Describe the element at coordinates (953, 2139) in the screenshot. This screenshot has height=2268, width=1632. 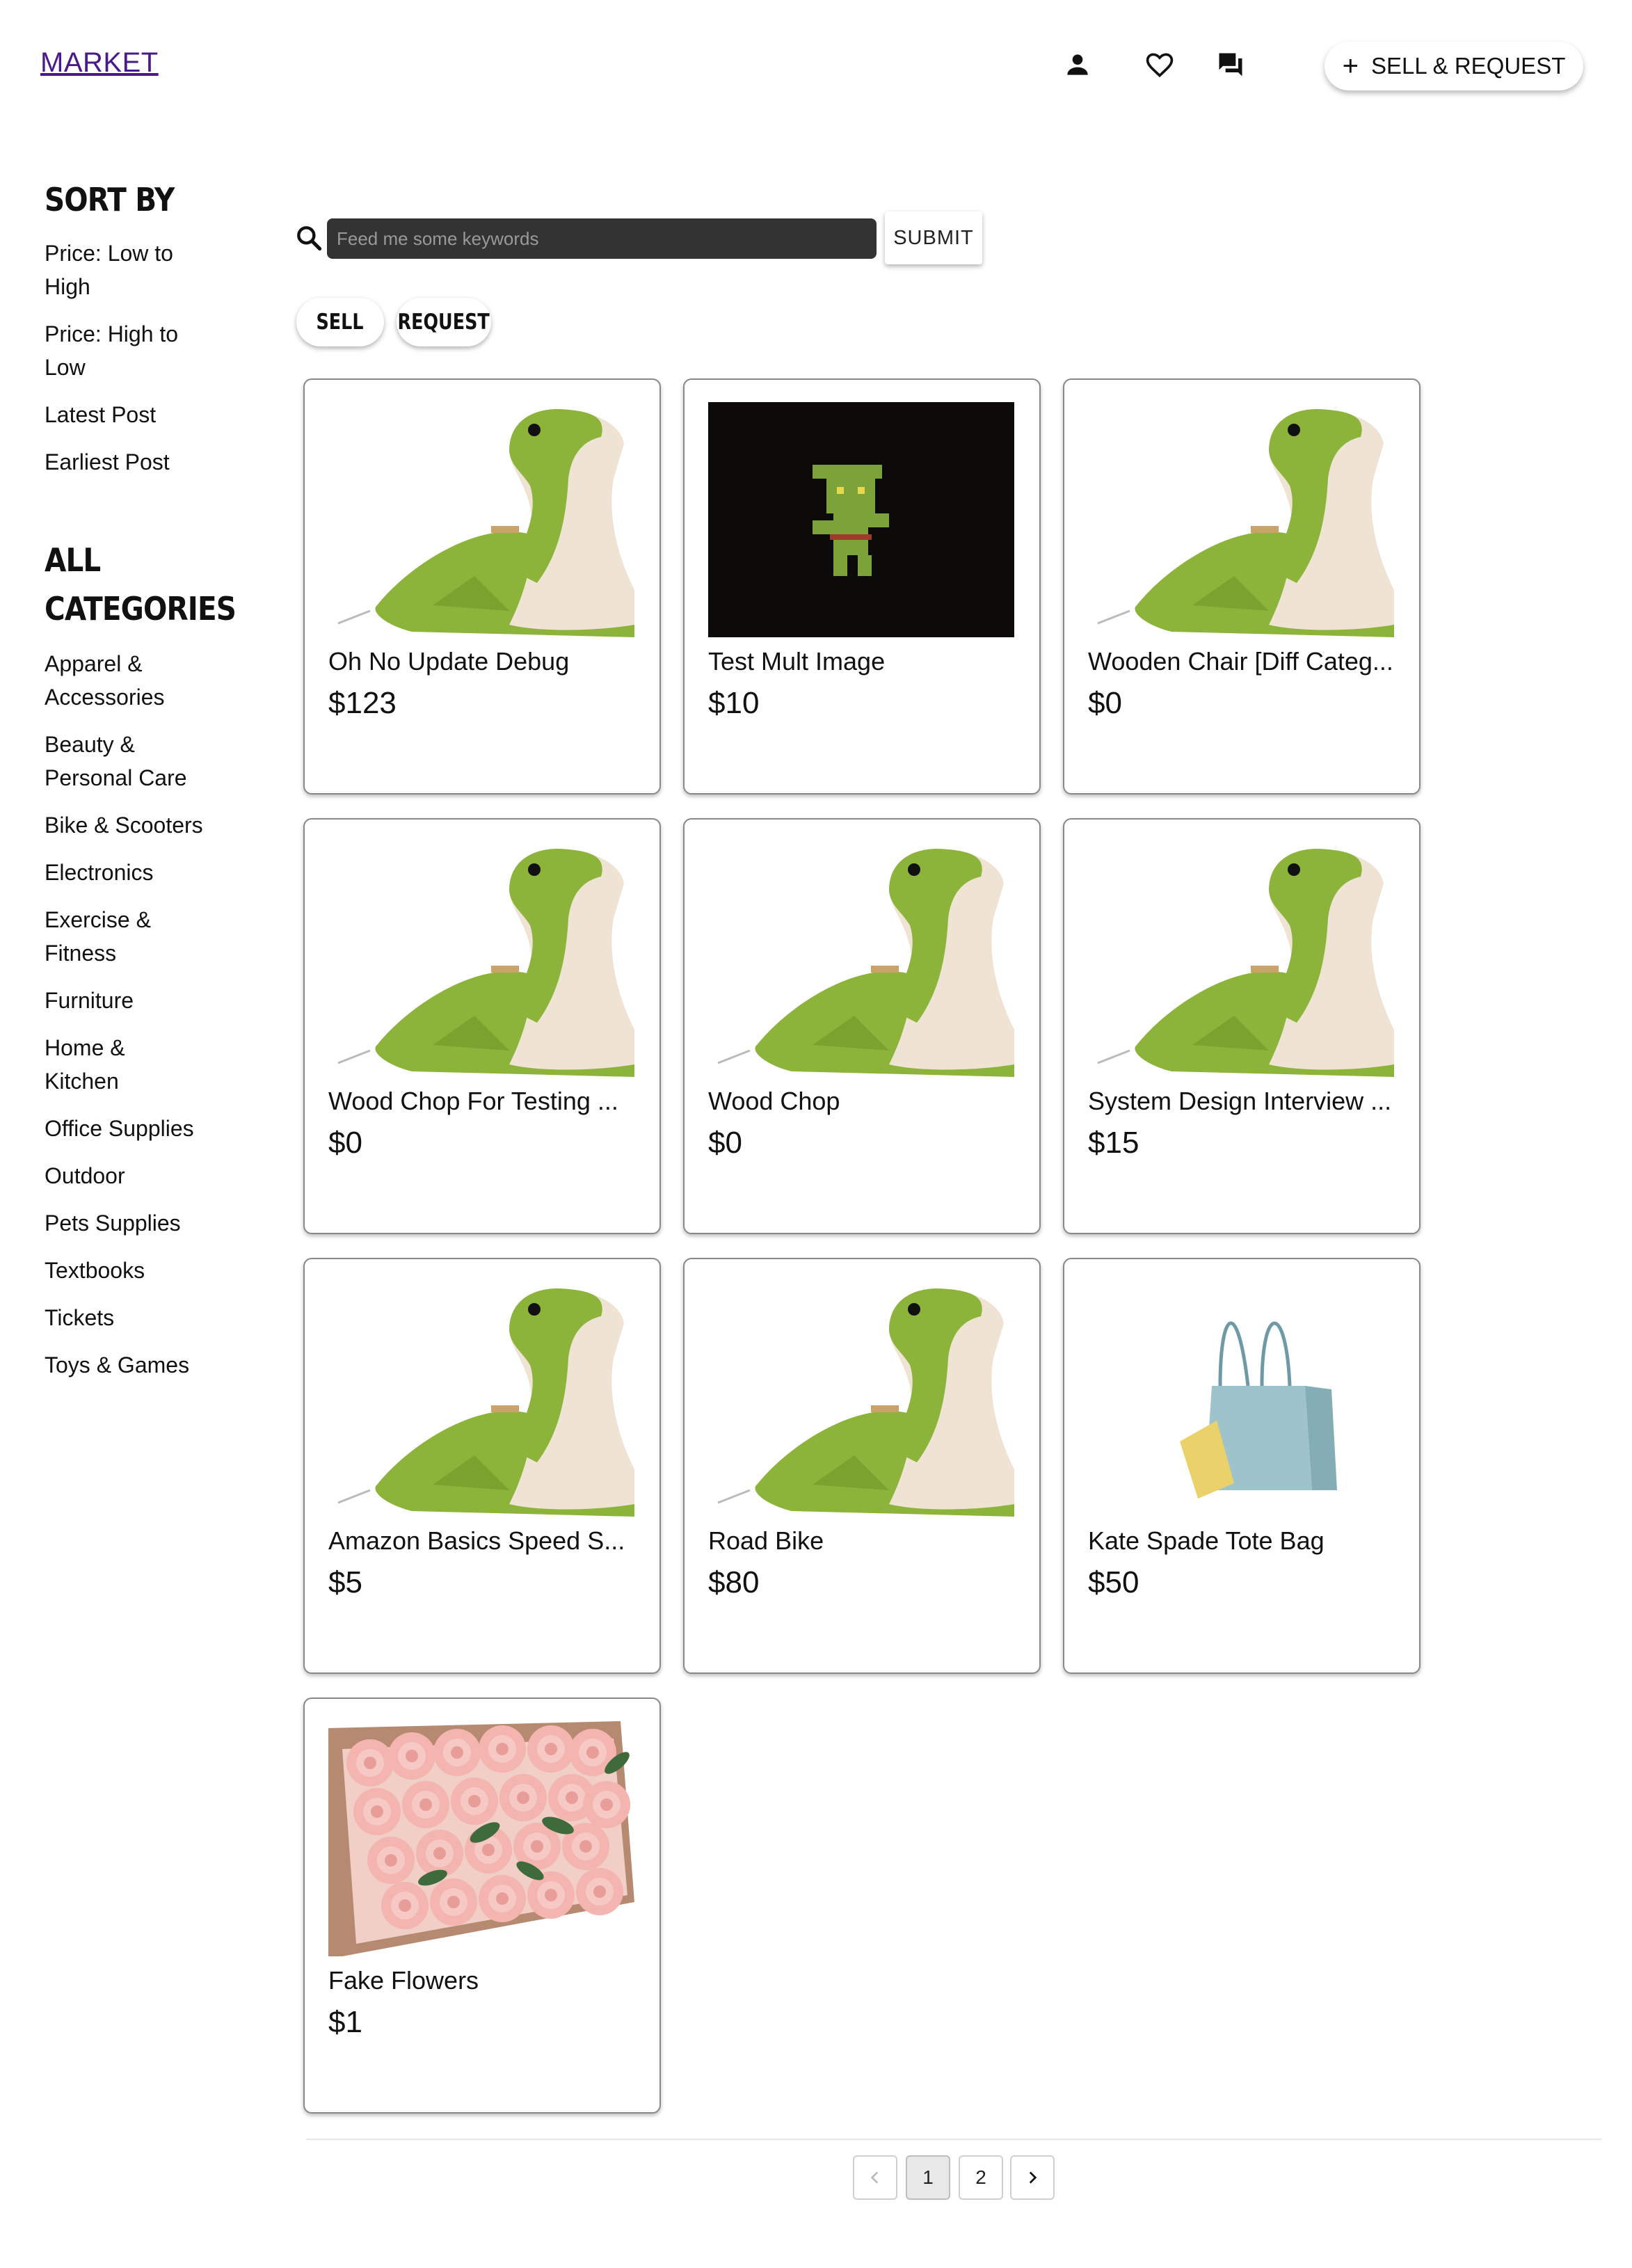
I see `pagination-divider` at that location.